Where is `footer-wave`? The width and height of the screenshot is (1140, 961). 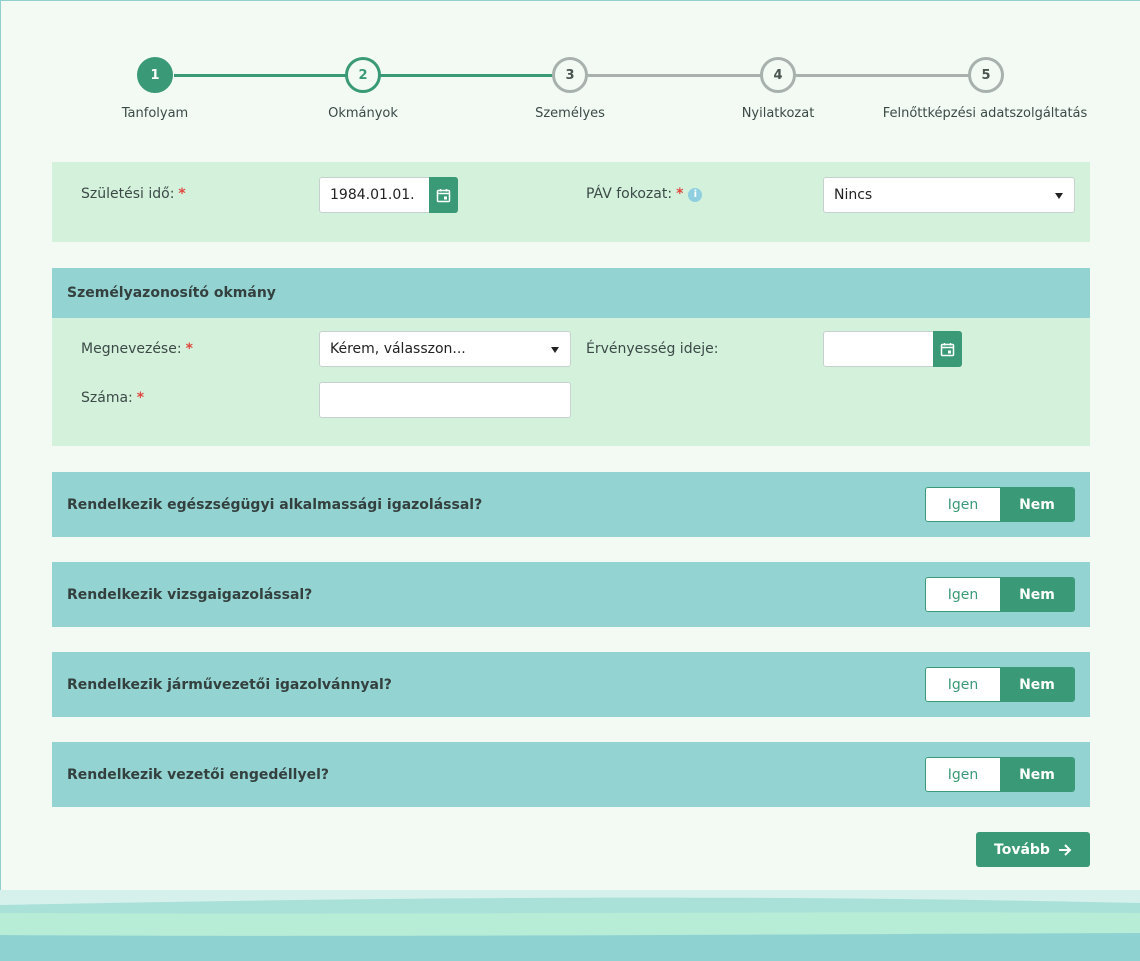 footer-wave is located at coordinates (570, 925).